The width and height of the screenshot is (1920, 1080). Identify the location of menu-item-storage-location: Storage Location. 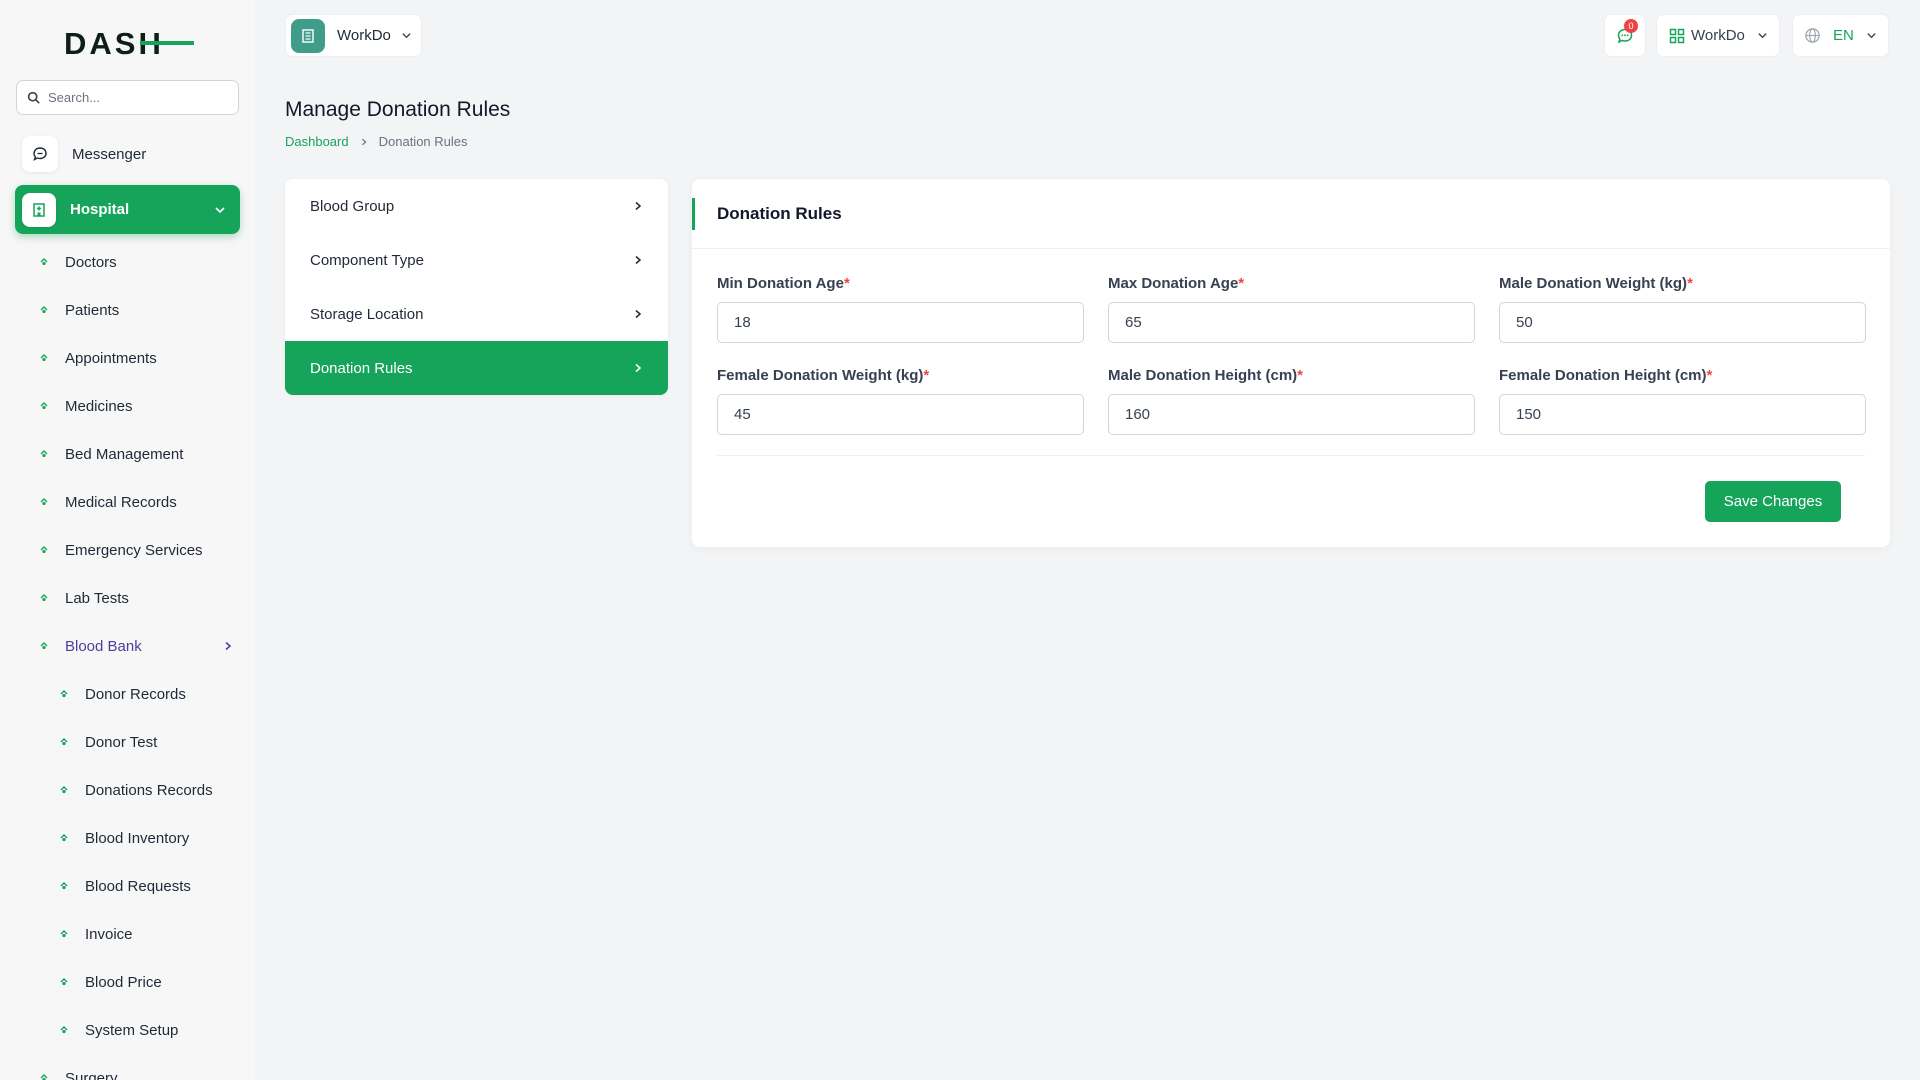
(476, 314).